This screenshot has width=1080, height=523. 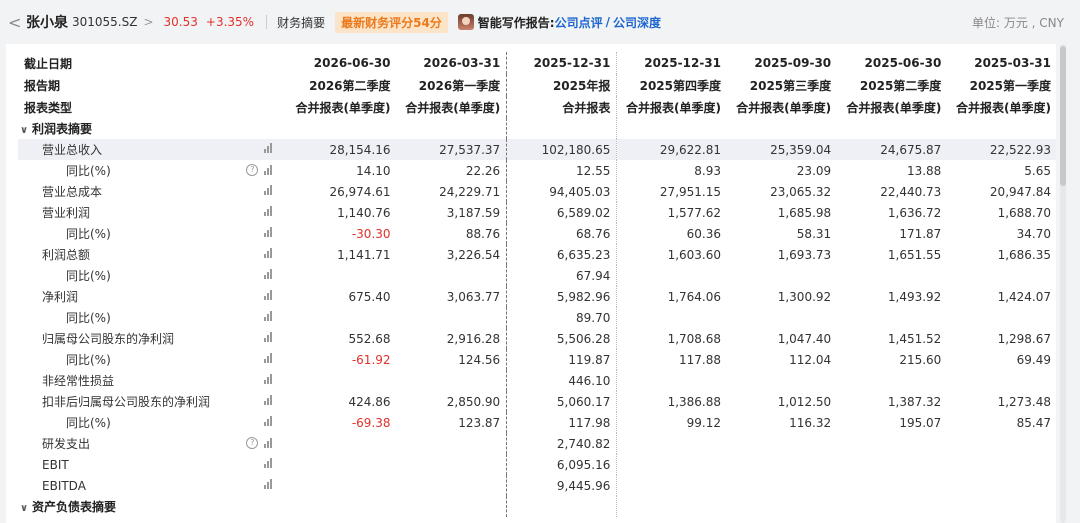 I want to click on value-cell: 68.76, so click(x=562, y=233).